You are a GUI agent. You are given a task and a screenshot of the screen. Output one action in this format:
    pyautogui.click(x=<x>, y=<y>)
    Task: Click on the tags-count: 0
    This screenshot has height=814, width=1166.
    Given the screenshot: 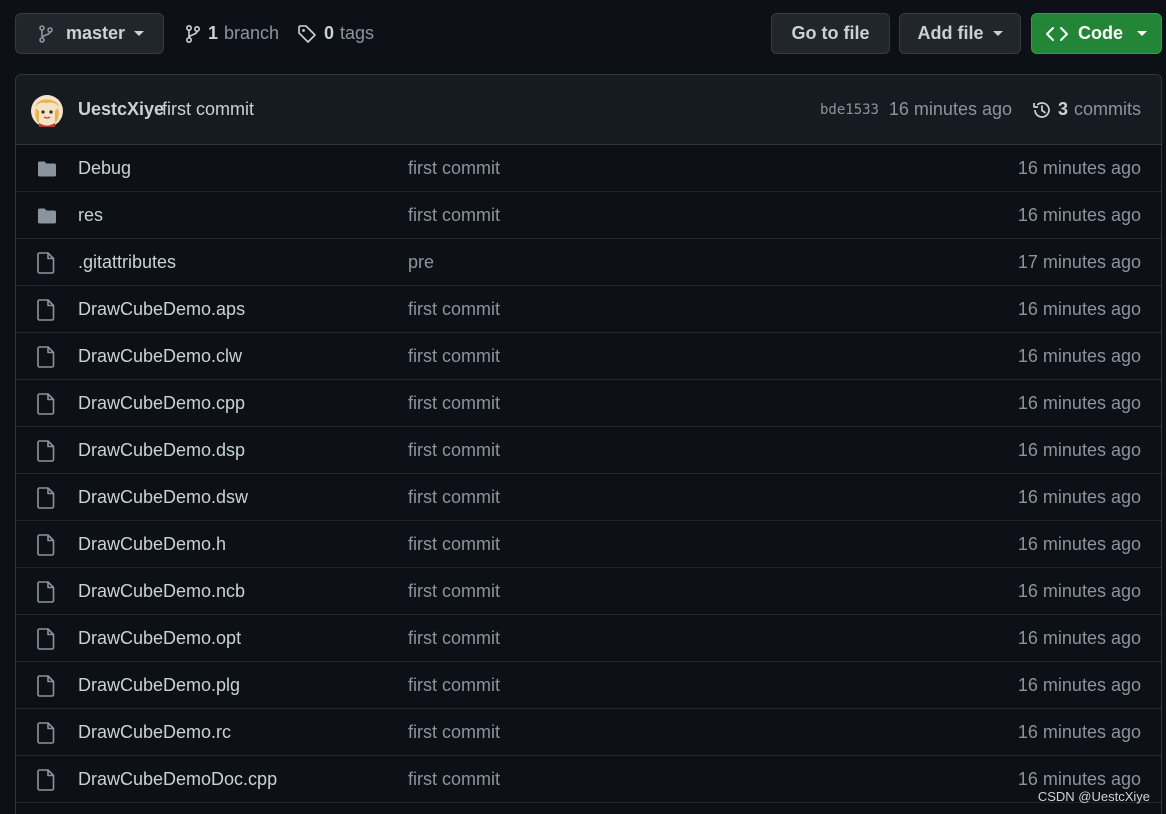 What is the action you would take?
    pyautogui.click(x=329, y=33)
    